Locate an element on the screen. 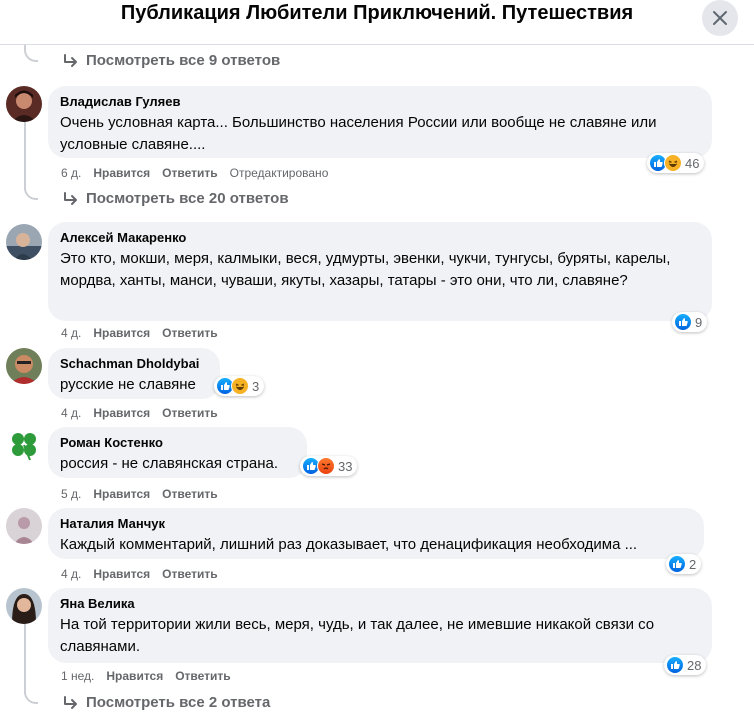  view-replies-link: Посмотреть все 9 ответов is located at coordinates (171, 60).